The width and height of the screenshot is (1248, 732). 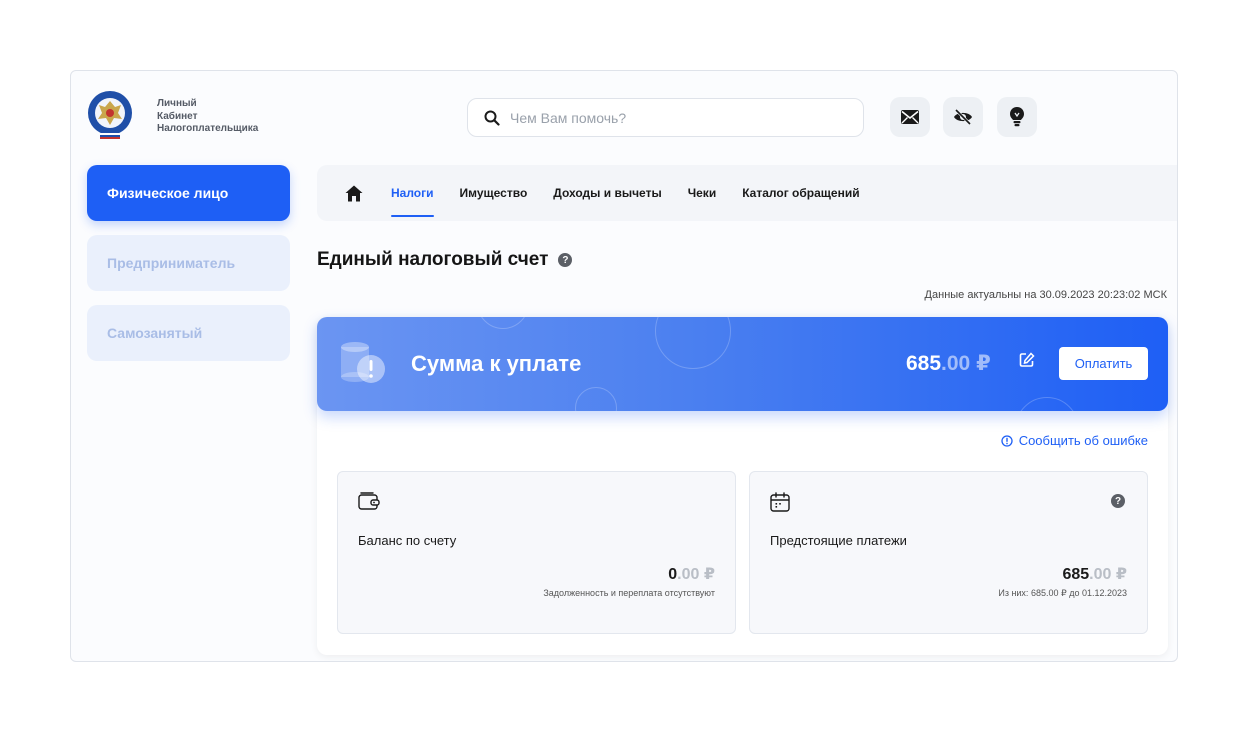 I want to click on lightbulb-icon, so click(x=1017, y=117).